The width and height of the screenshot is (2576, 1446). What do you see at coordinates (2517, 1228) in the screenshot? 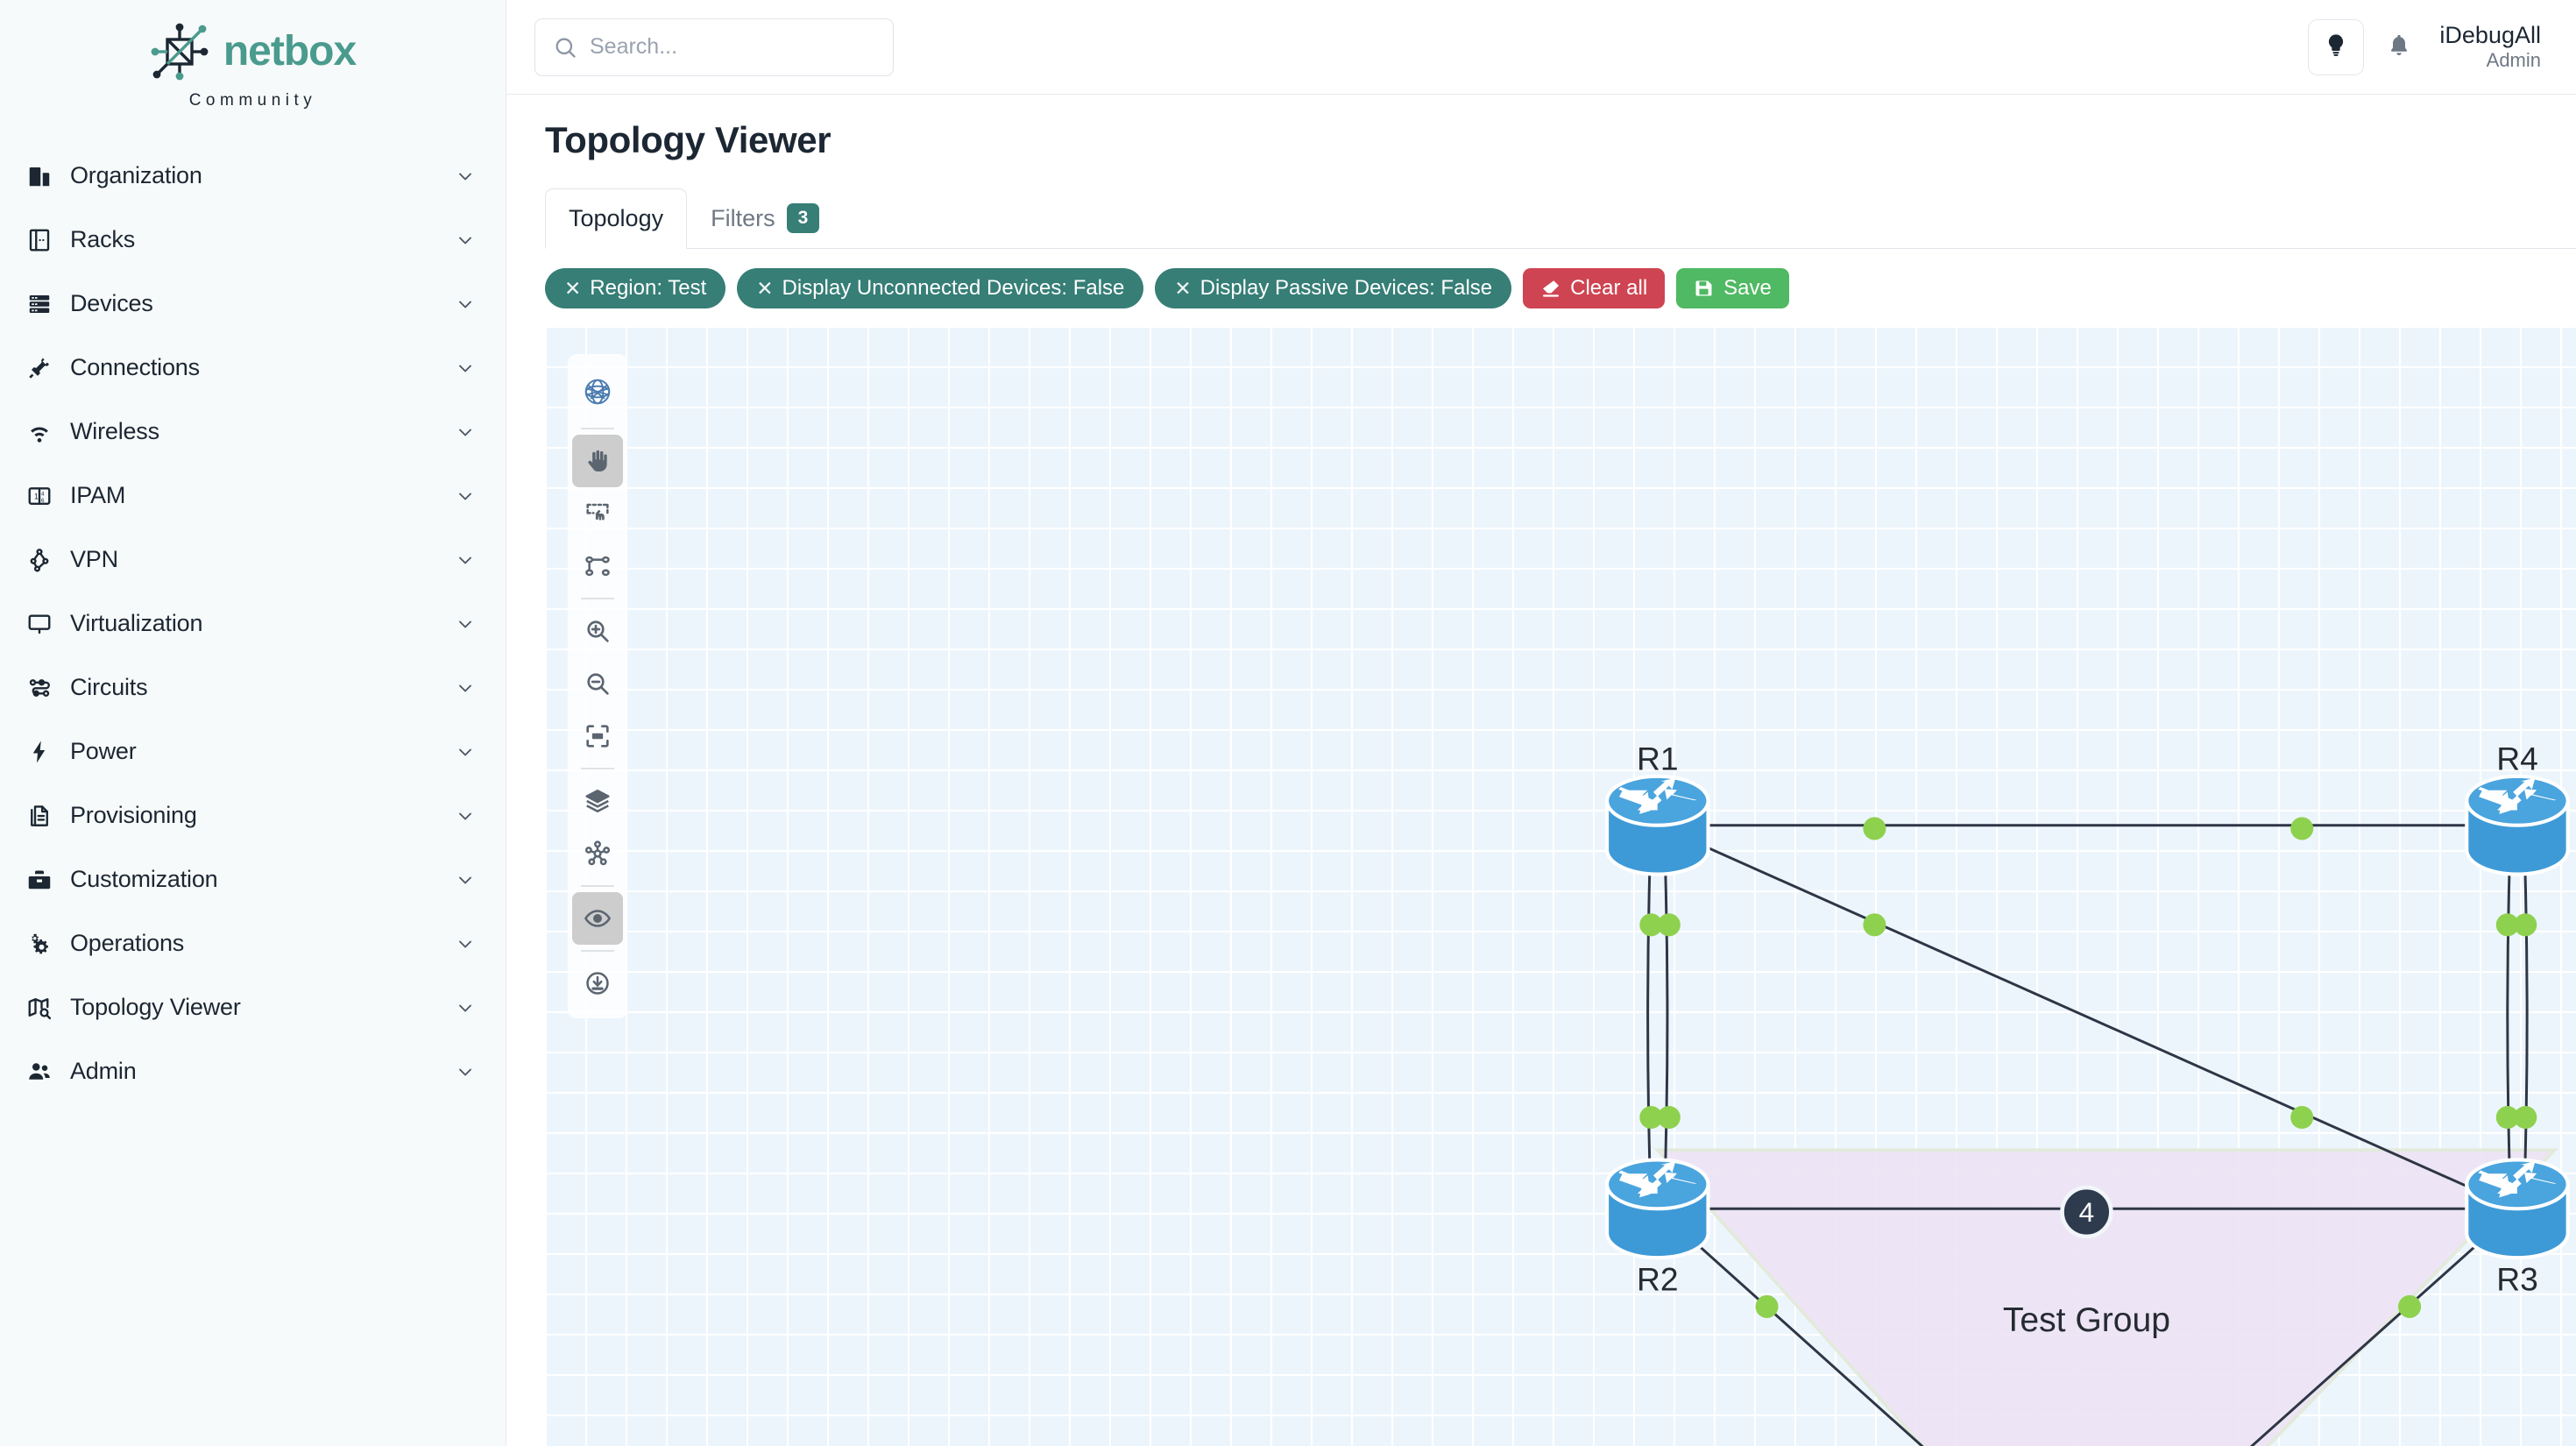
I see `device-node: R3` at bounding box center [2517, 1228].